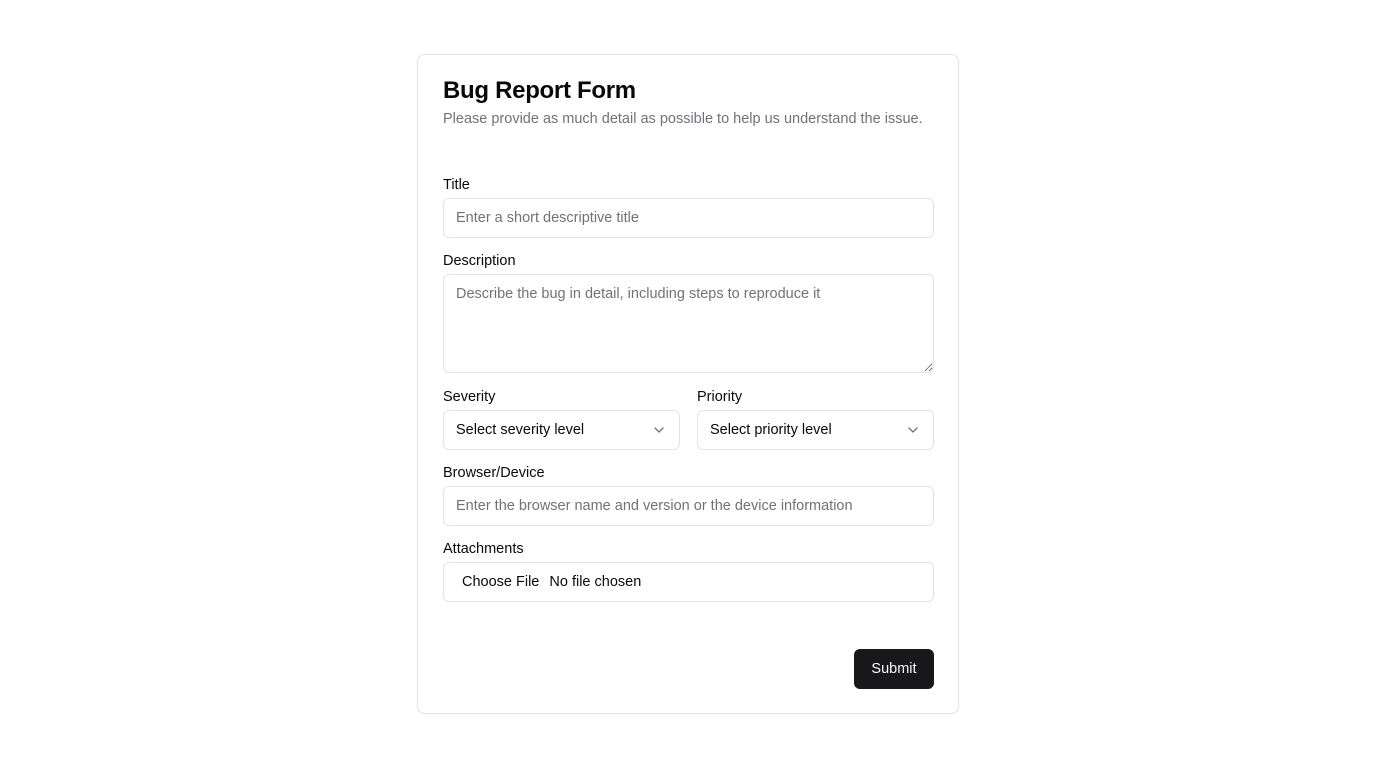  I want to click on priority-select: Select priority level, so click(815, 430).